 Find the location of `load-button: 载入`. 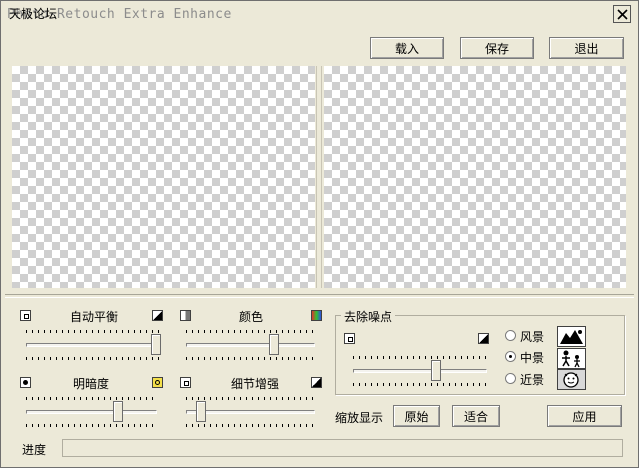

load-button: 载入 is located at coordinates (407, 48).